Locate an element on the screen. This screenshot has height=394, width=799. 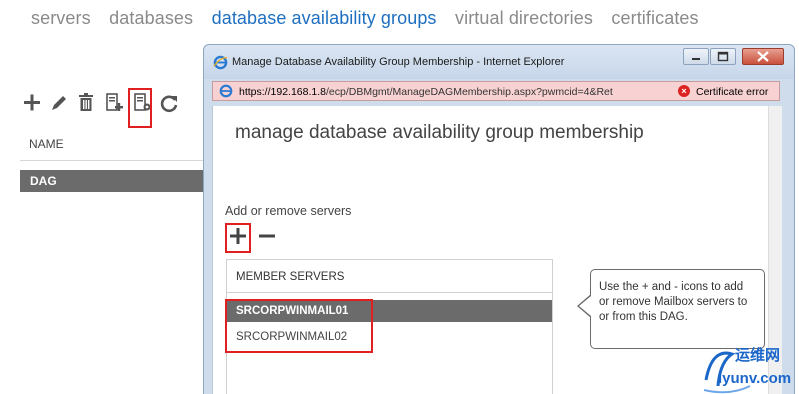
section-label: Add or remove servers is located at coordinates (288, 211).